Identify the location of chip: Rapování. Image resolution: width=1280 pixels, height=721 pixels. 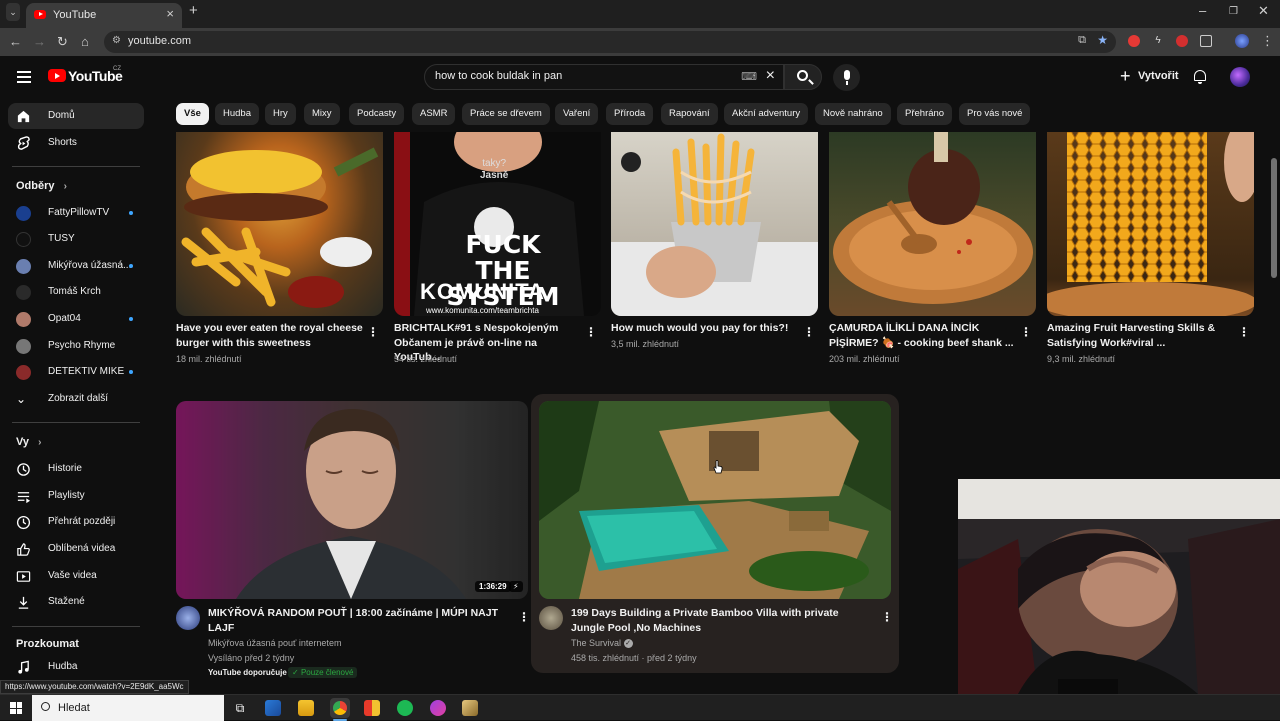
(689, 114).